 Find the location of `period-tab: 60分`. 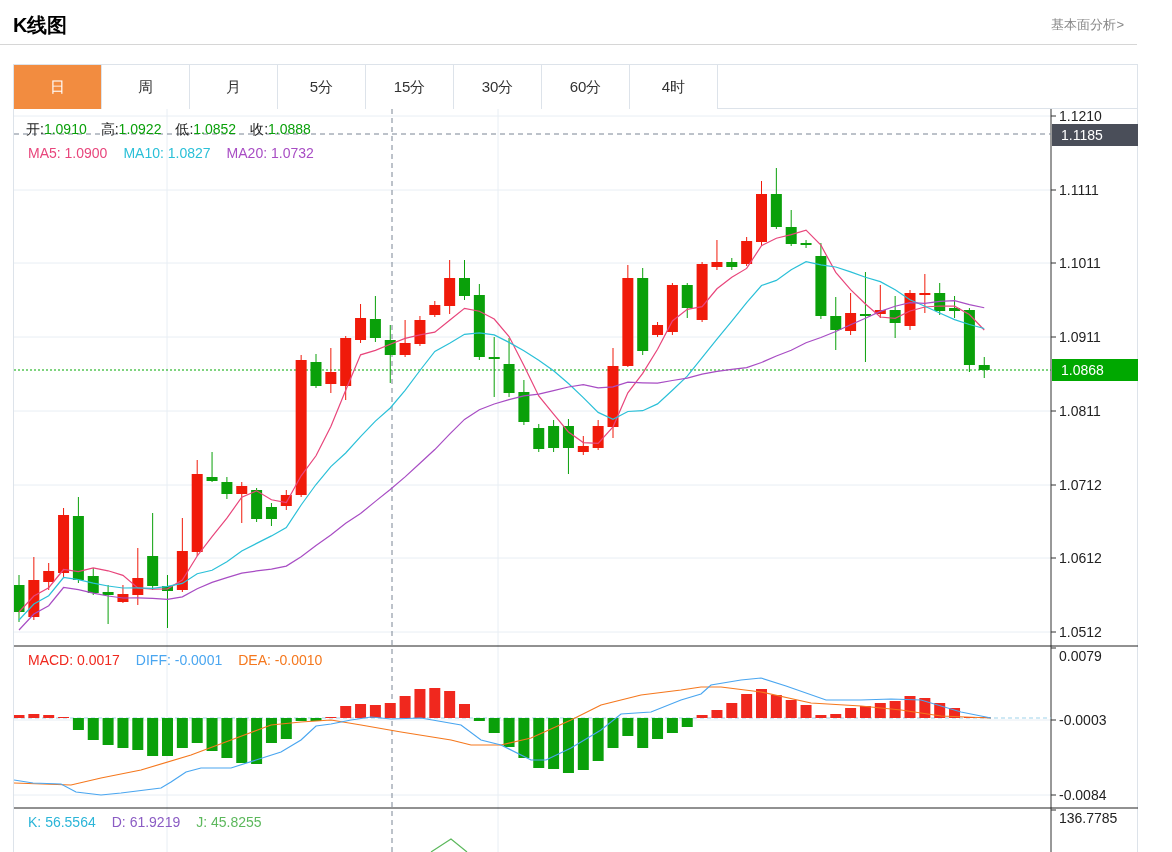

period-tab: 60分 is located at coordinates (586, 87).